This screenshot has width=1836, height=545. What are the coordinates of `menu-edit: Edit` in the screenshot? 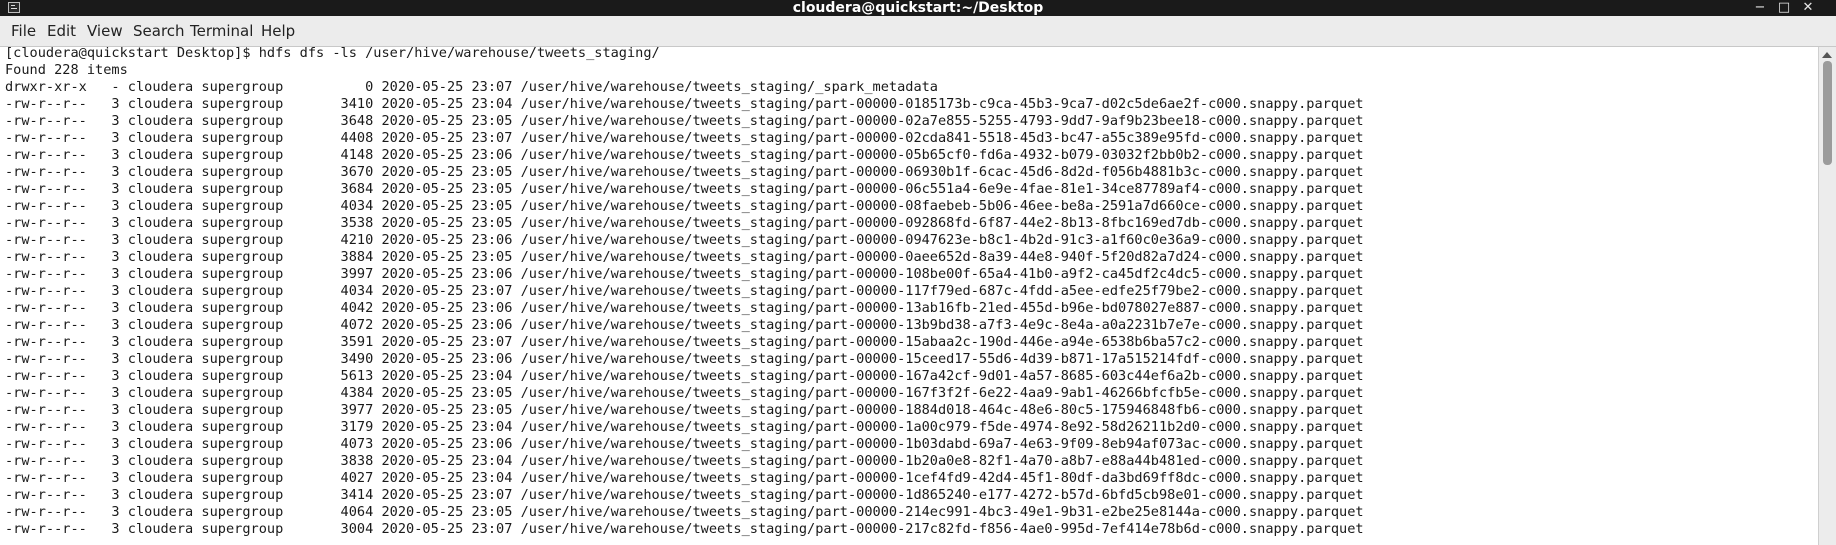 It's located at (61, 31).